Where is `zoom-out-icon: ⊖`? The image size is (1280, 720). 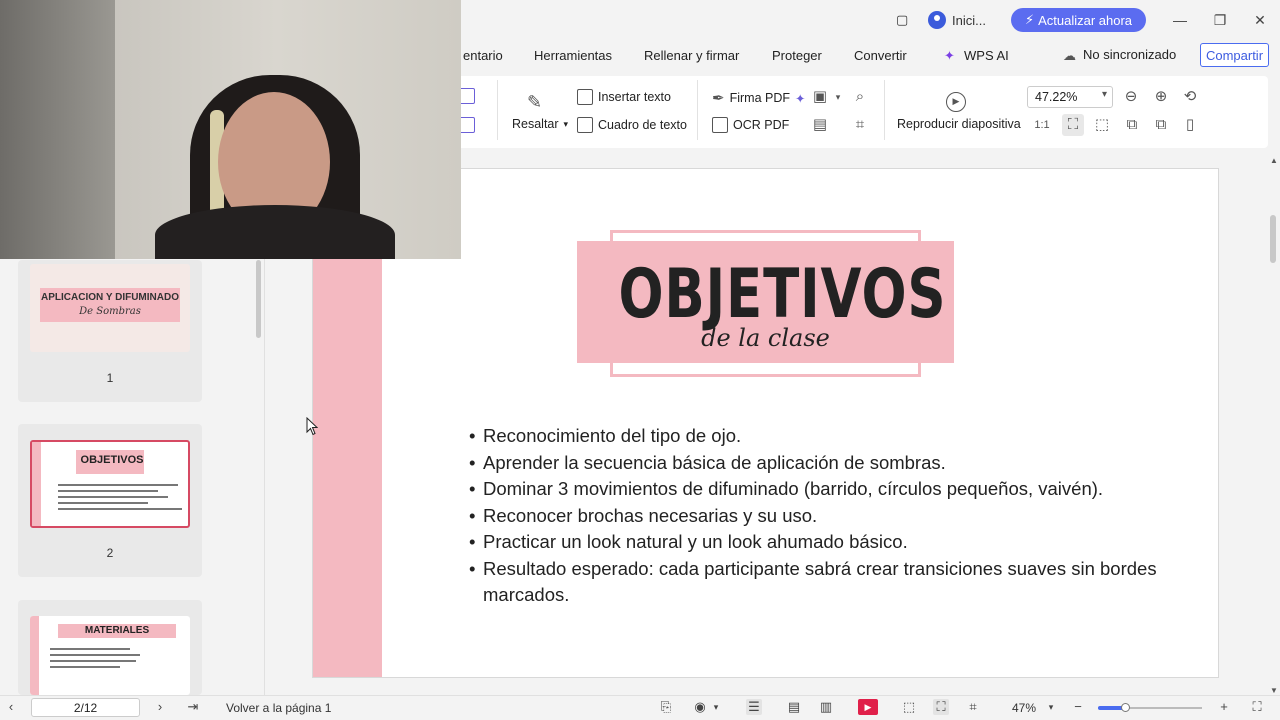
zoom-out-icon: ⊖ is located at coordinates (1131, 97).